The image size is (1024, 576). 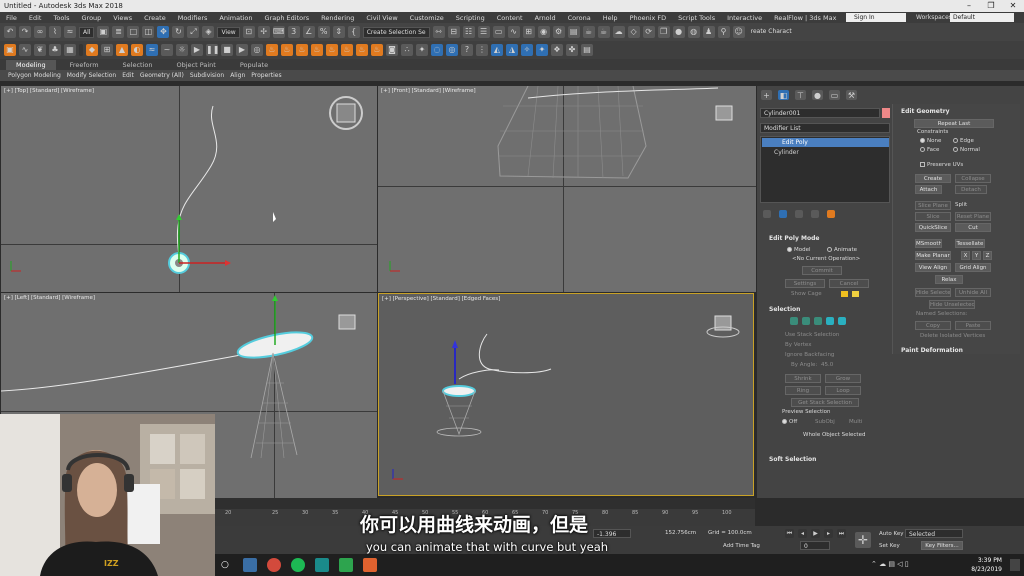 I want to click on menu-create: Create, so click(x=155, y=18).